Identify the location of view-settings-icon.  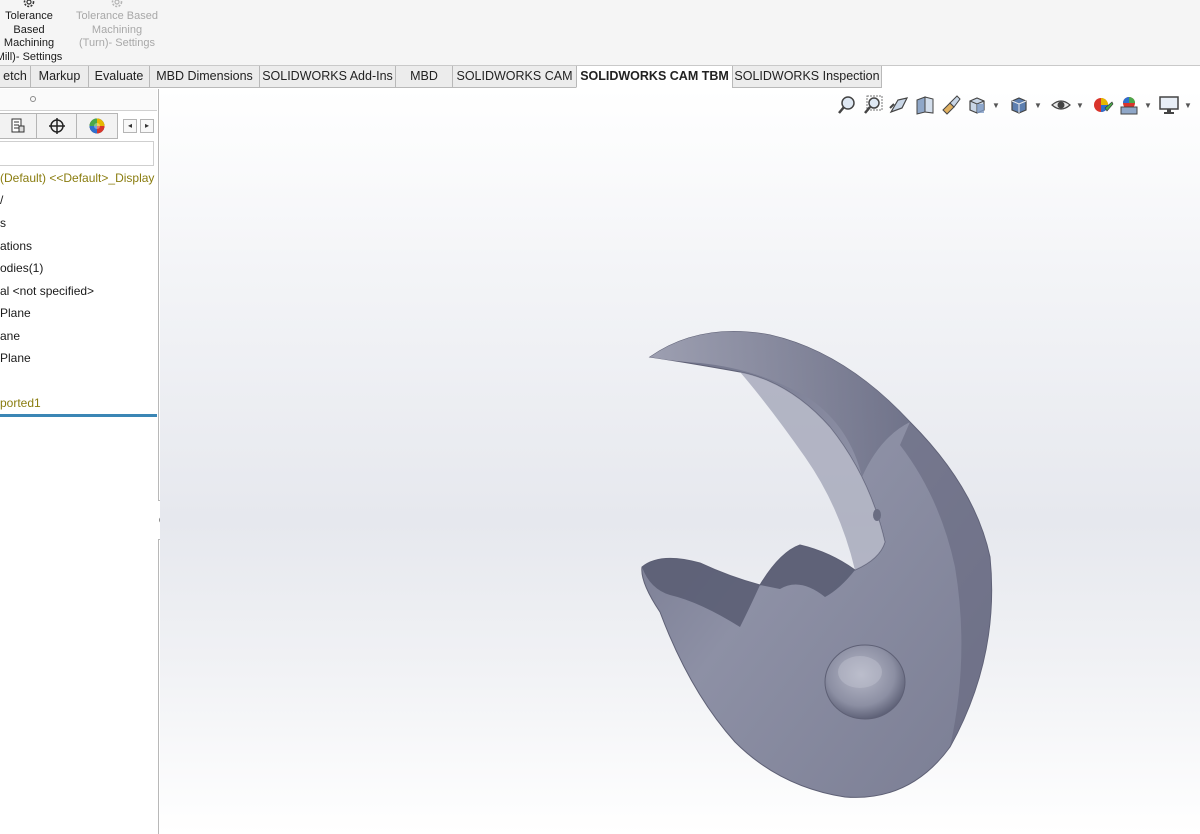
(1169, 105).